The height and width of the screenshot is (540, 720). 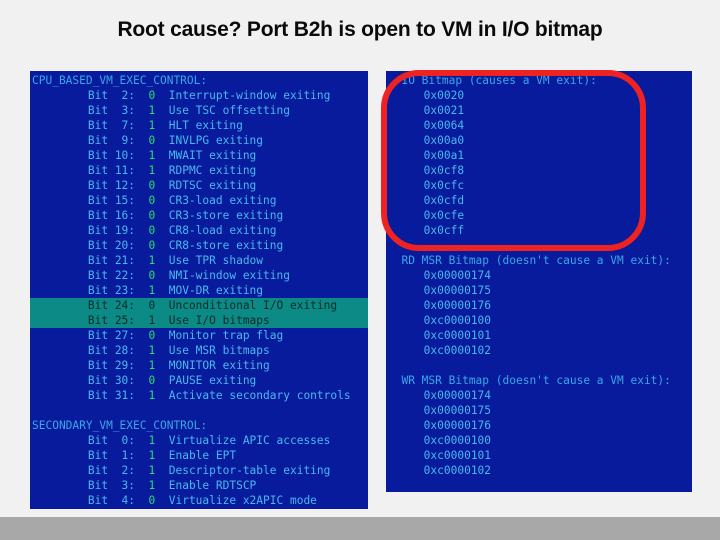 I want to click on bit-row: Bit 20: 0 CR8-store exiting, so click(x=199, y=245).